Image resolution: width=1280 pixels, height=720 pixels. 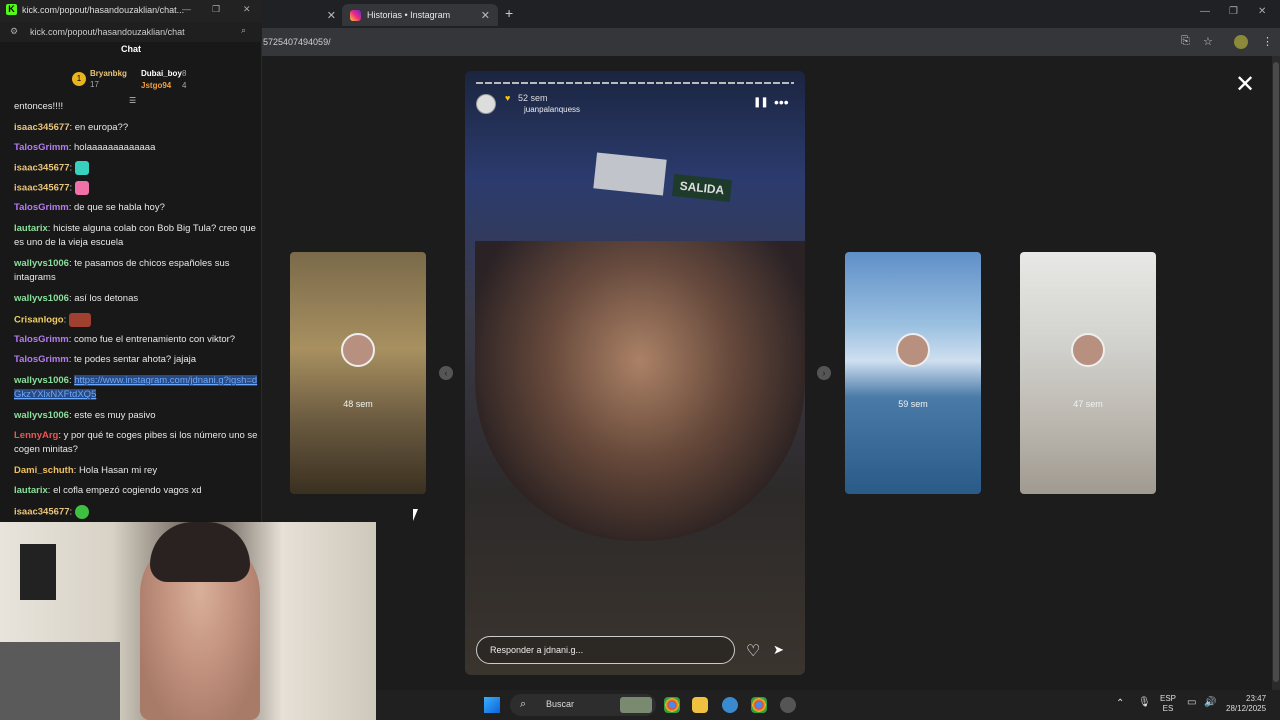 What do you see at coordinates (913, 373) in the screenshot?
I see `side-story-card: 59 sem` at bounding box center [913, 373].